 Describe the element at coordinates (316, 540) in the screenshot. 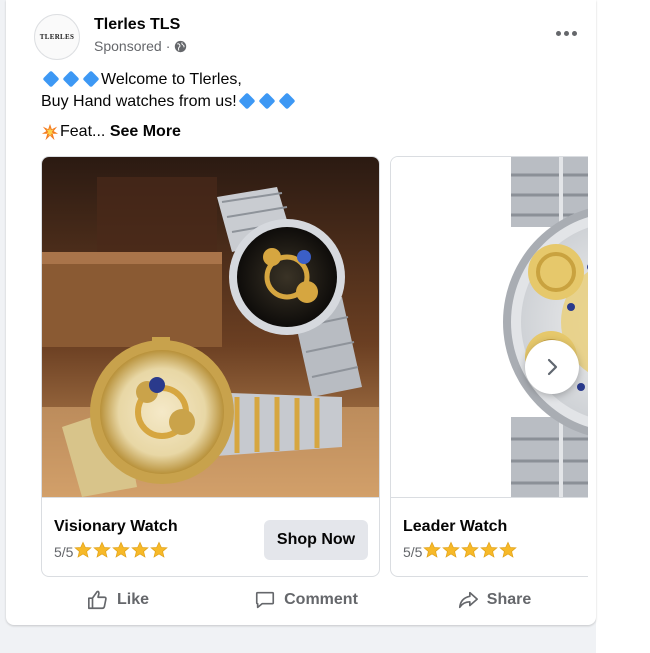

I see `shop-now-button: Shop Now` at that location.